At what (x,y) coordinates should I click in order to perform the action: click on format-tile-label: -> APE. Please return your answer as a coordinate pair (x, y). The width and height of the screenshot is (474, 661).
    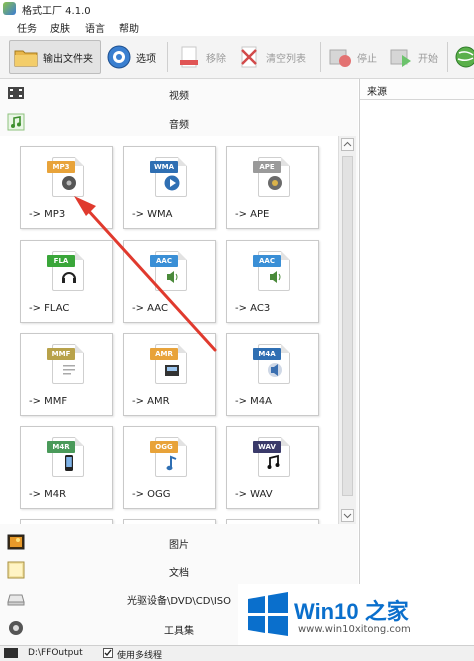
    Looking at the image, I should click on (252, 214).